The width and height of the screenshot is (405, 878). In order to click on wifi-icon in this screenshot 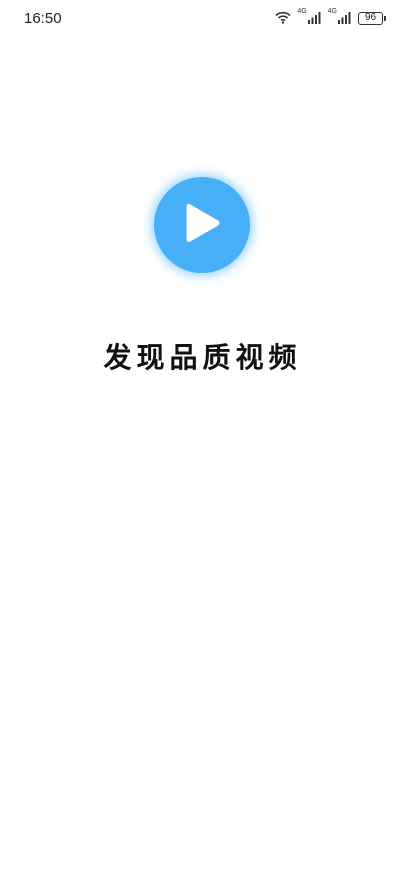, I will do `click(283, 18)`.